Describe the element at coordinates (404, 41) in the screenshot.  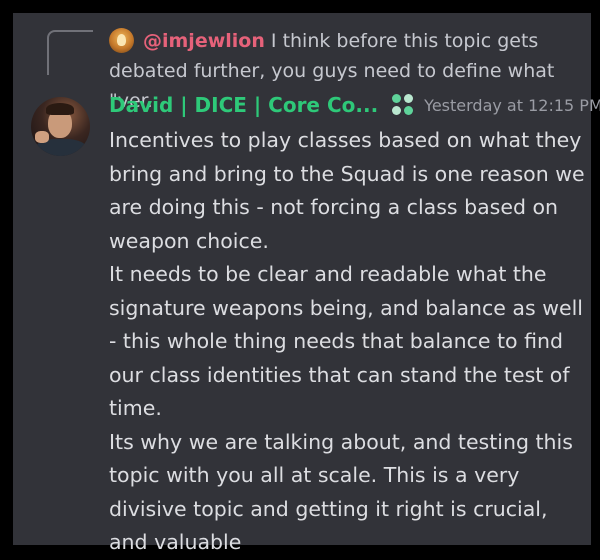
I see `reply-text-line1: I think before this topic gets` at that location.